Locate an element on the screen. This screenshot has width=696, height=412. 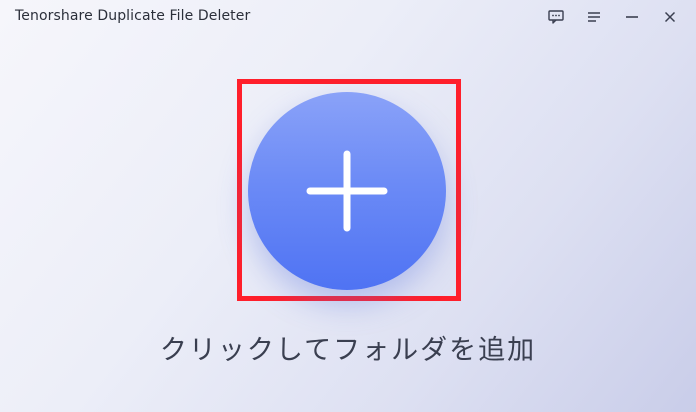
minimize-button is located at coordinates (632, 17).